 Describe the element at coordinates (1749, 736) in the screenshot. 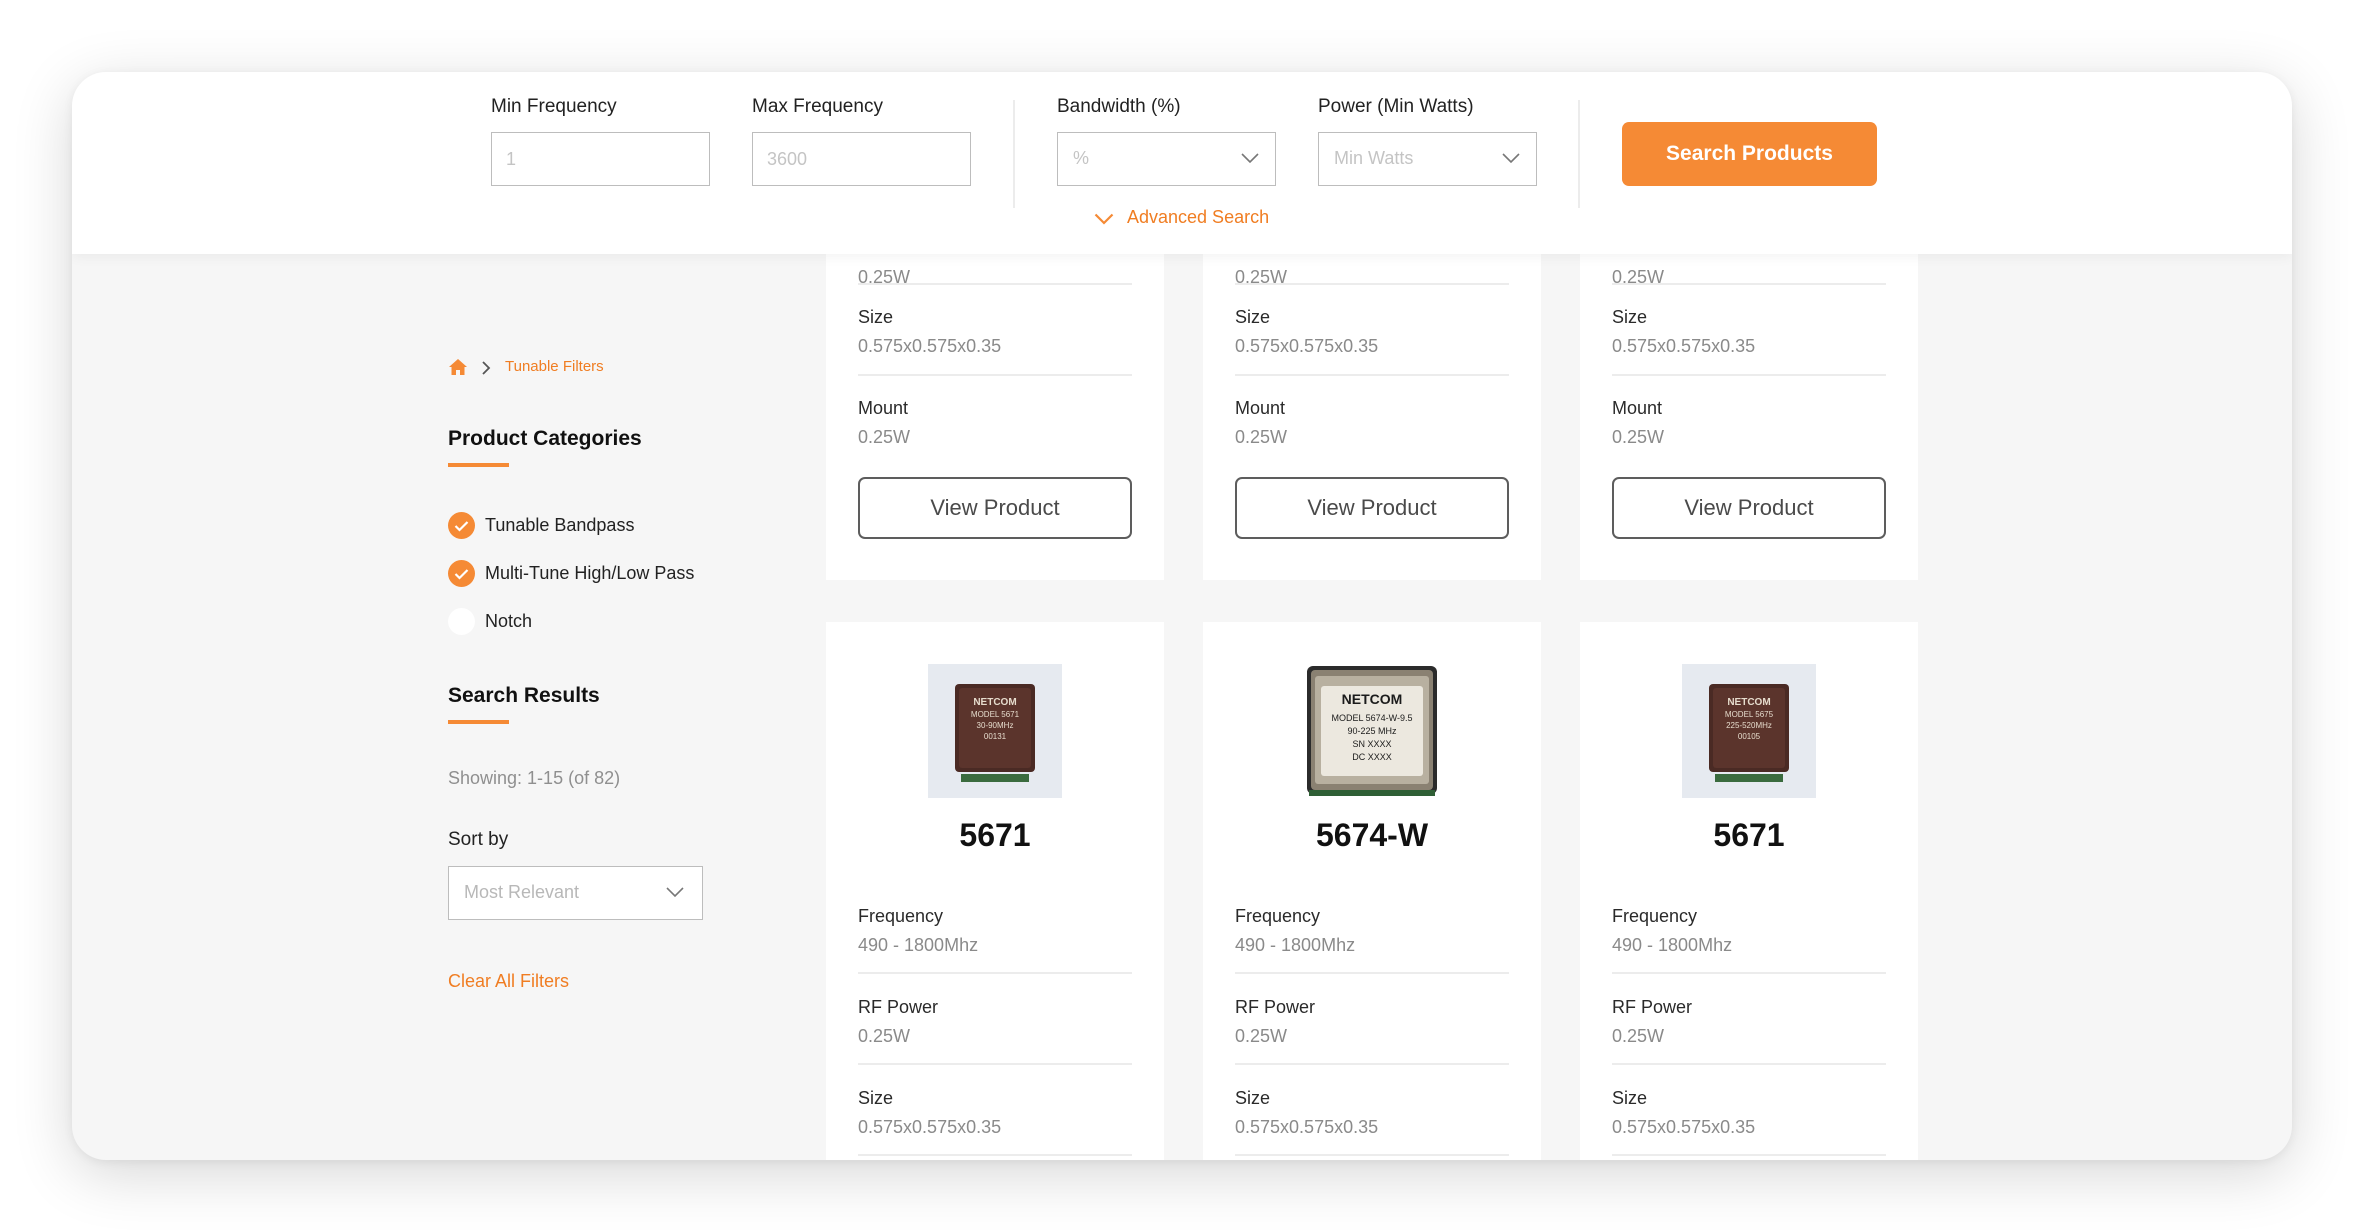

I see `image-label-line: 00105` at that location.